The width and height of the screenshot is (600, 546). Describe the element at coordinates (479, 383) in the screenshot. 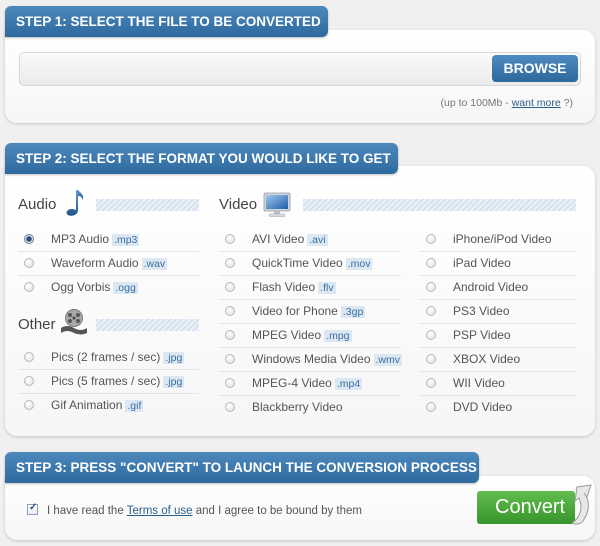

I see `format-label: WII Video` at that location.